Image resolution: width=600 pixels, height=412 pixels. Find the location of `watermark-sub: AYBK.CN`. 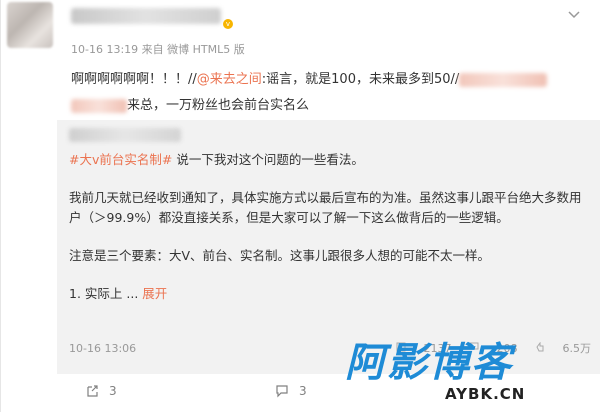

watermark-sub: AYBK.CN is located at coordinates (485, 394).